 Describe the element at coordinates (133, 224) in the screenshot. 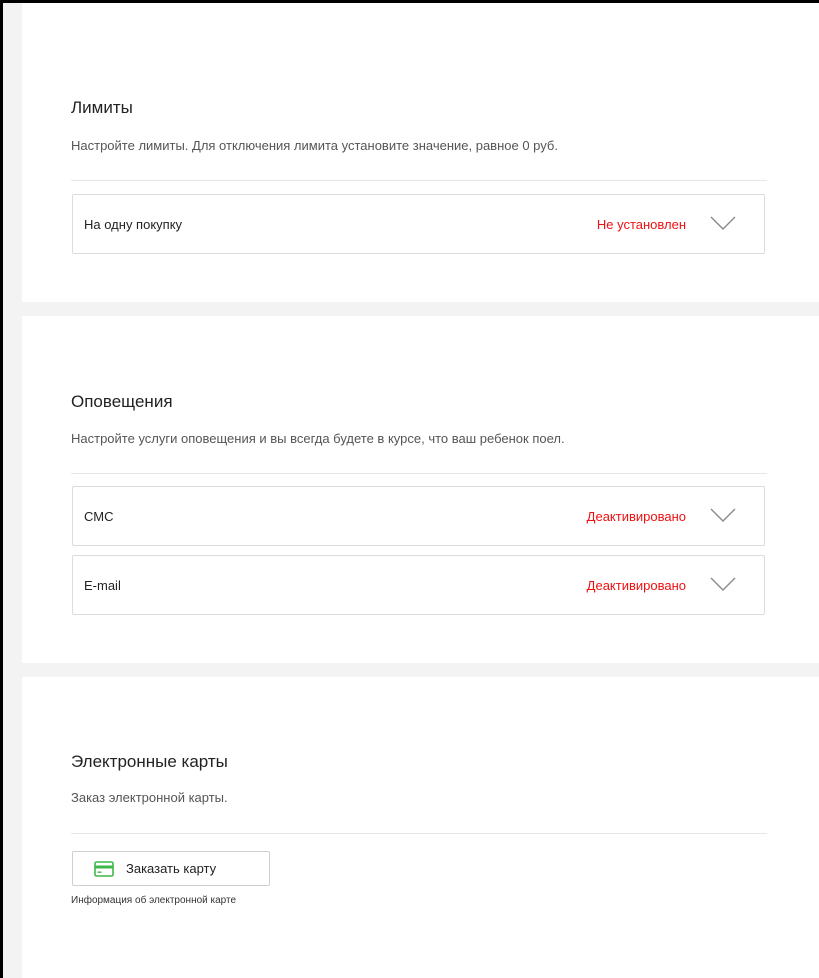

I see `limit-per-purchase-label: На одну покупку` at that location.